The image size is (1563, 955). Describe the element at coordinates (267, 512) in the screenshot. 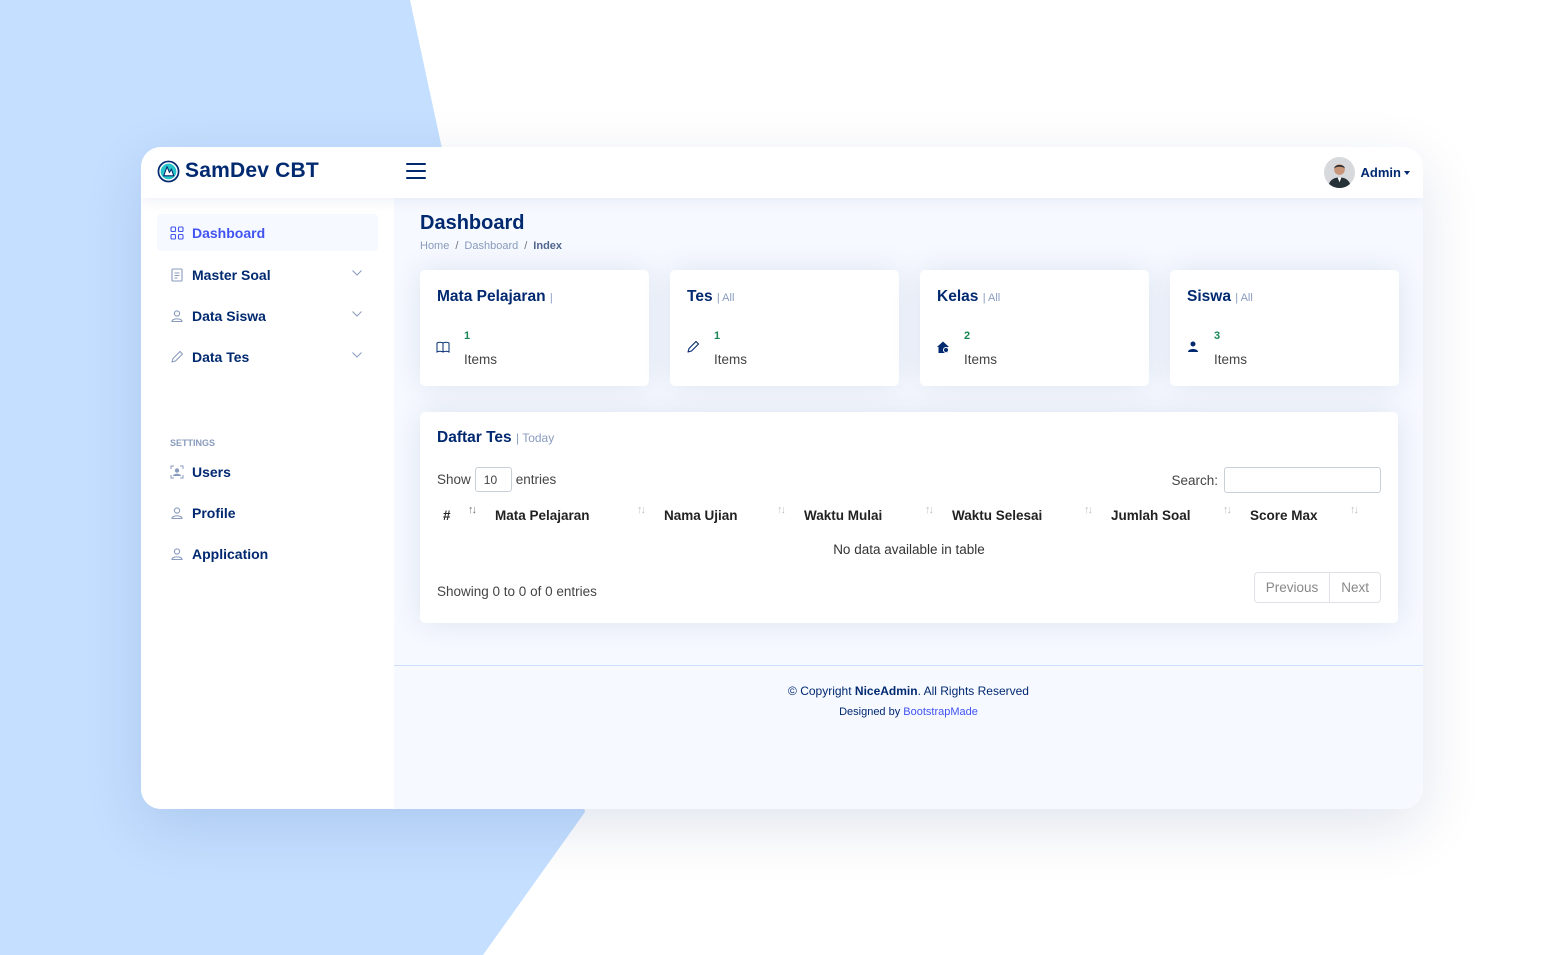

I see `sidebar-item-profile: Profile` at that location.